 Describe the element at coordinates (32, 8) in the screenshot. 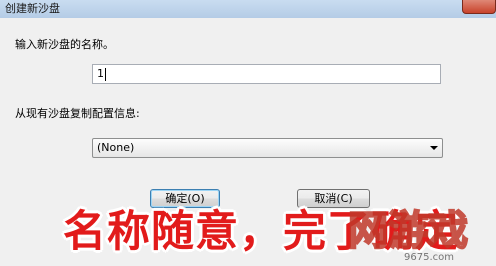

I see `window-title: 创建新沙盘` at that location.